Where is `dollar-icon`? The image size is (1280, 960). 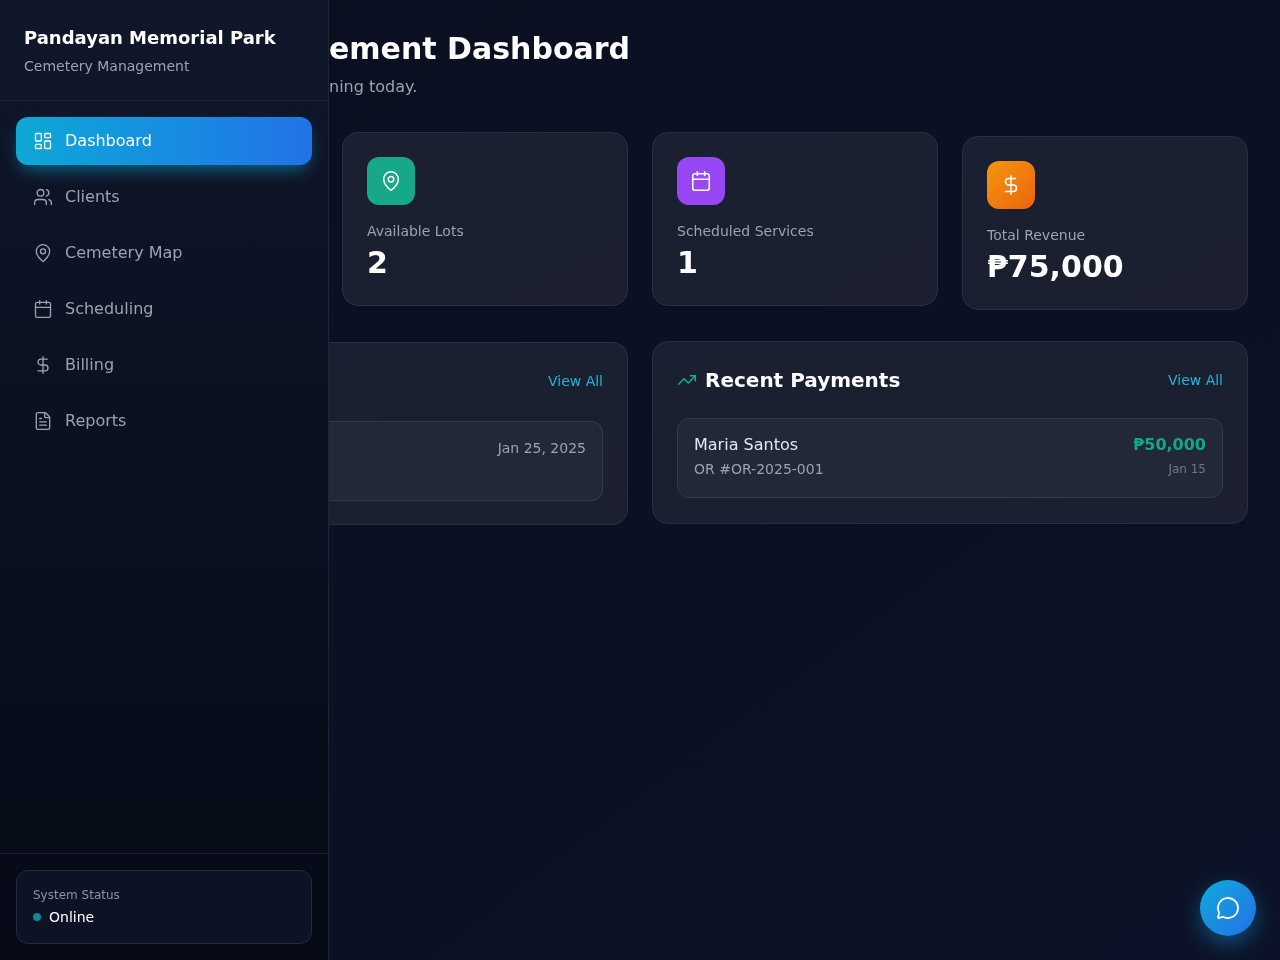
dollar-icon is located at coordinates (1011, 185).